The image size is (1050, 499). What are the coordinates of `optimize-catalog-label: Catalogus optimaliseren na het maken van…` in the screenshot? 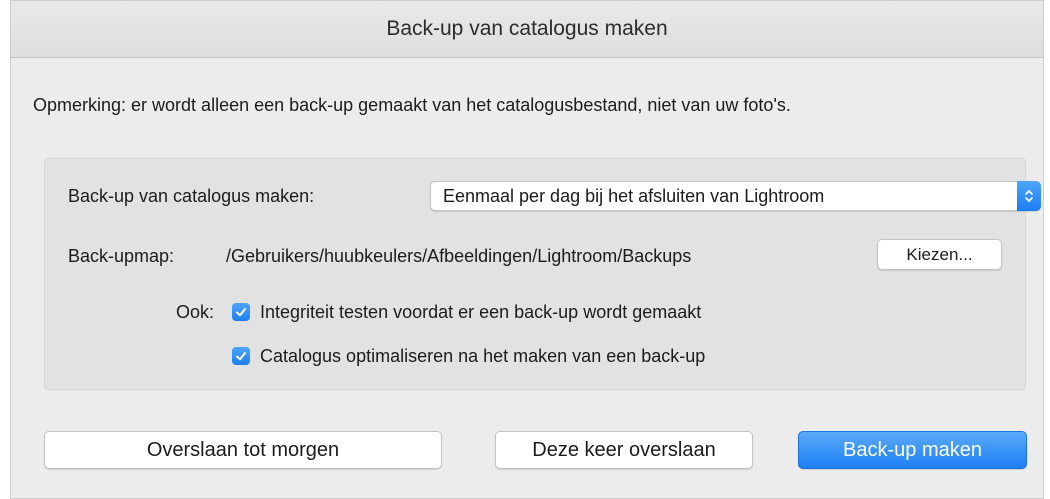 It's located at (482, 356).